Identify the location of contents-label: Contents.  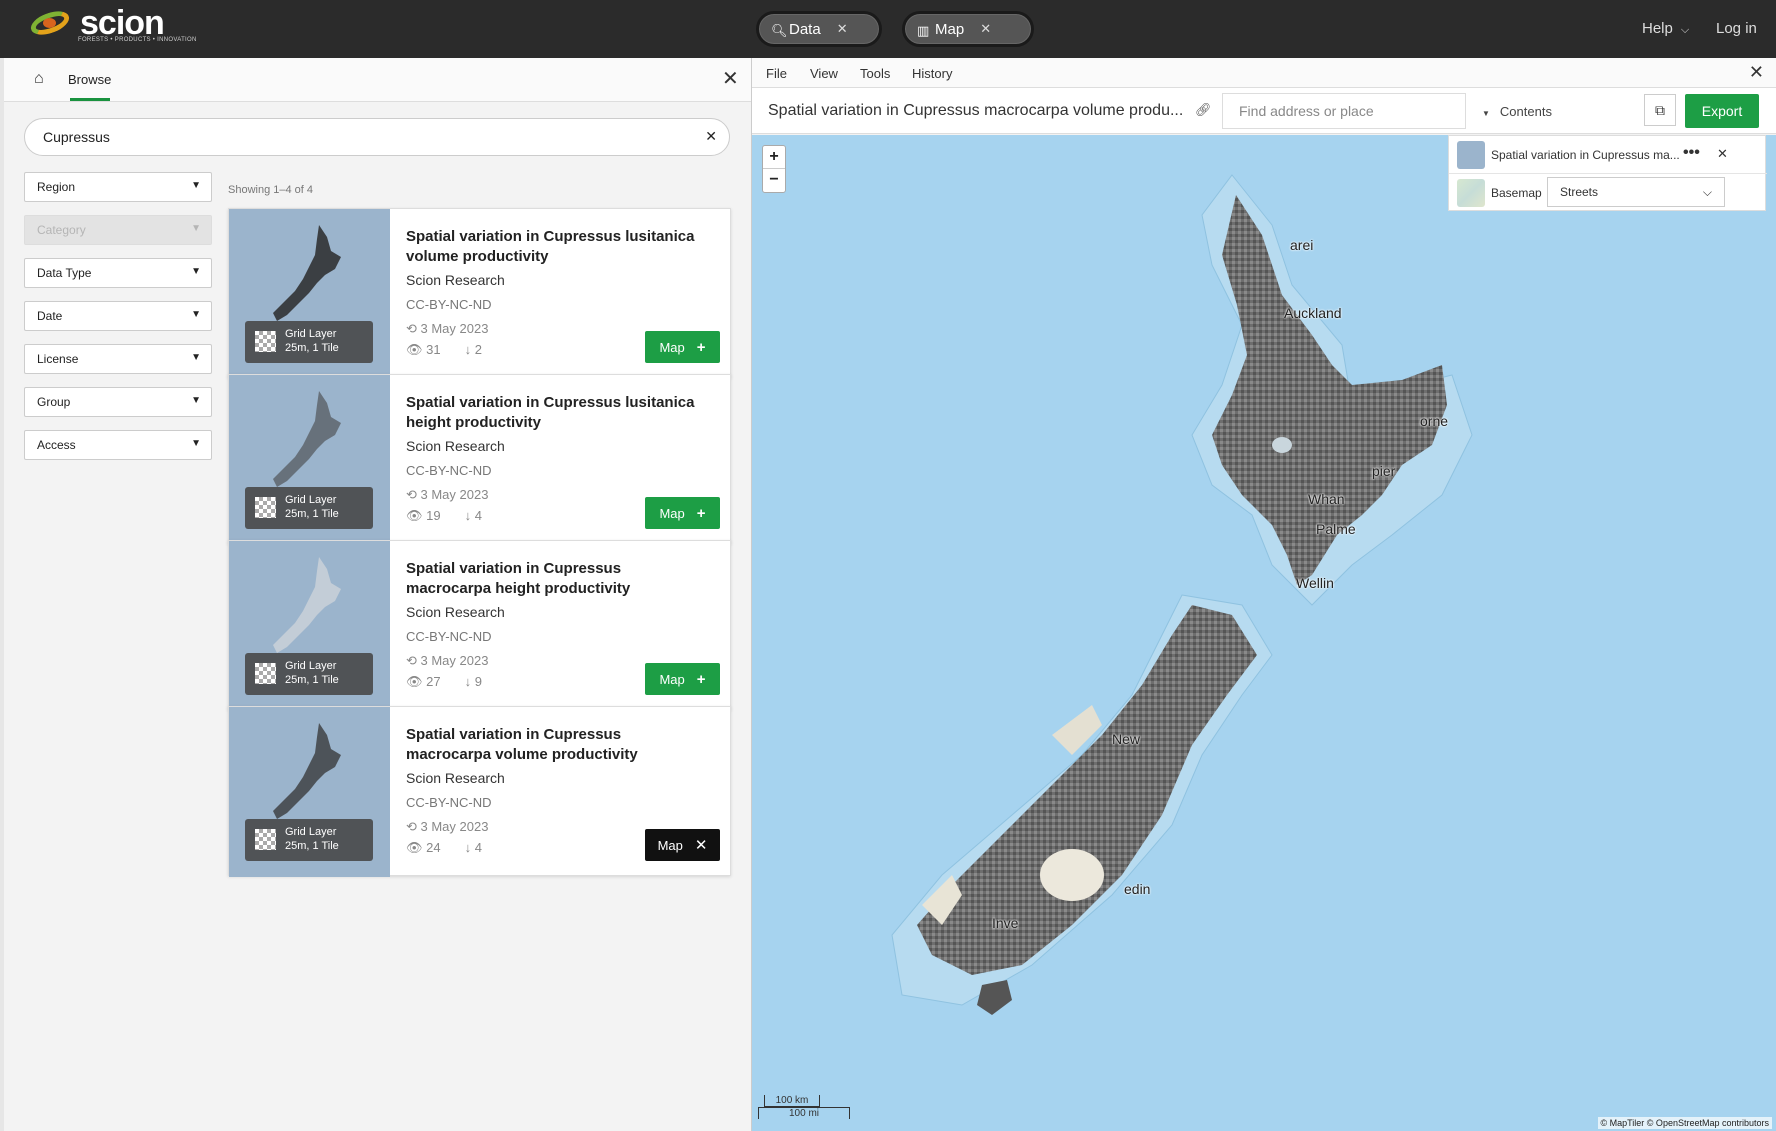
(1525, 111).